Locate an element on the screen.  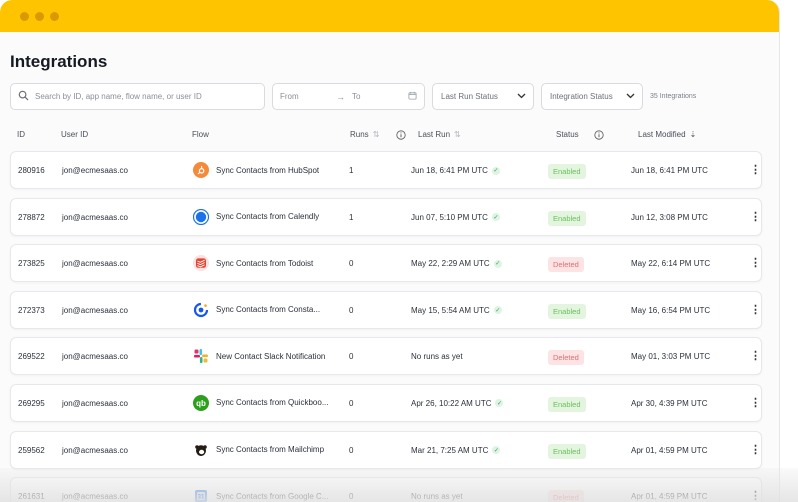
last-run-time: Jun 18, 6:41 PM UTC is located at coordinates (449, 170).